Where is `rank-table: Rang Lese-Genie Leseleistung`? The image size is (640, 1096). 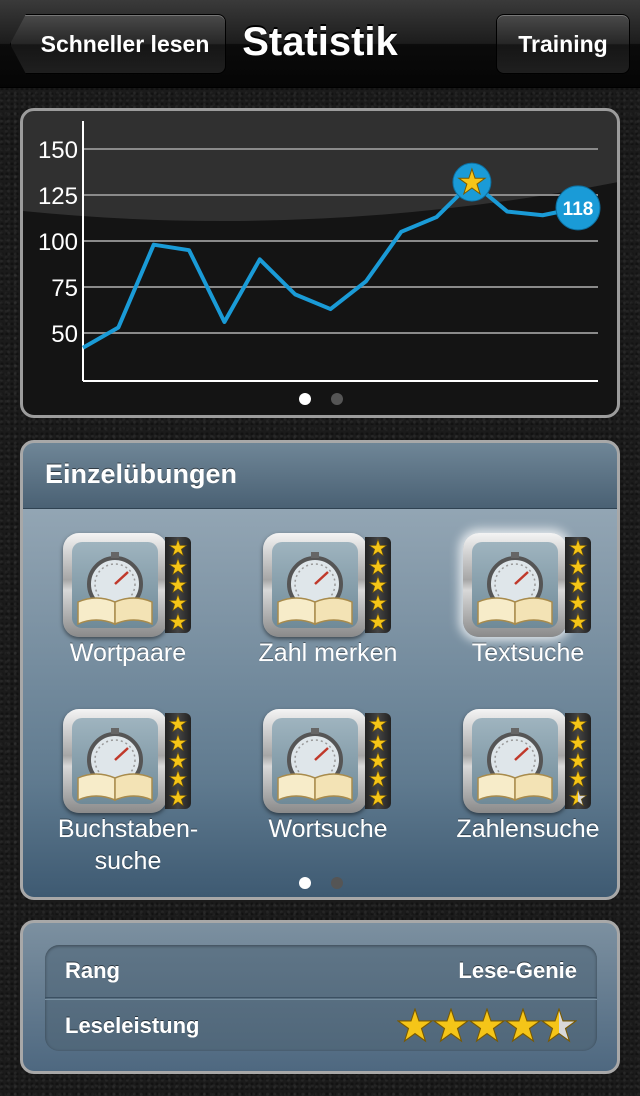
rank-table: Rang Lese-Genie Leseleistung is located at coordinates (321, 998).